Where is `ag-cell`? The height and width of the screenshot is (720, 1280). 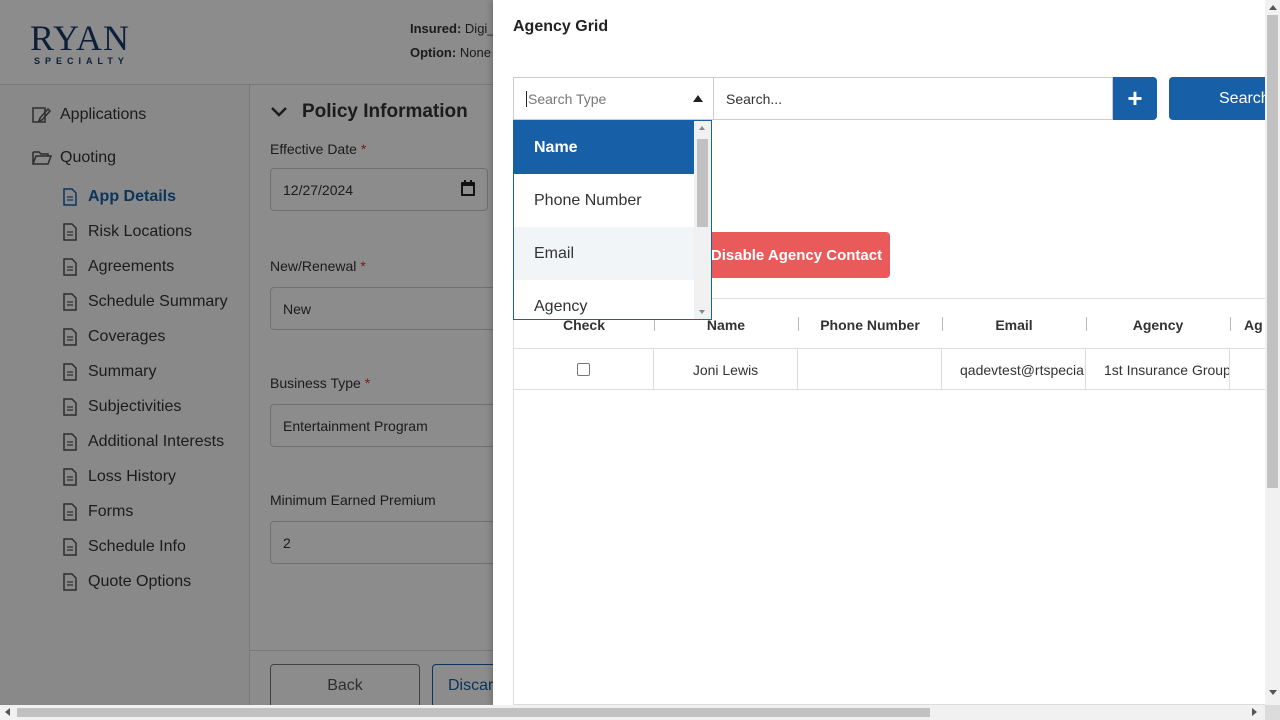
ag-cell is located at coordinates (1247, 369).